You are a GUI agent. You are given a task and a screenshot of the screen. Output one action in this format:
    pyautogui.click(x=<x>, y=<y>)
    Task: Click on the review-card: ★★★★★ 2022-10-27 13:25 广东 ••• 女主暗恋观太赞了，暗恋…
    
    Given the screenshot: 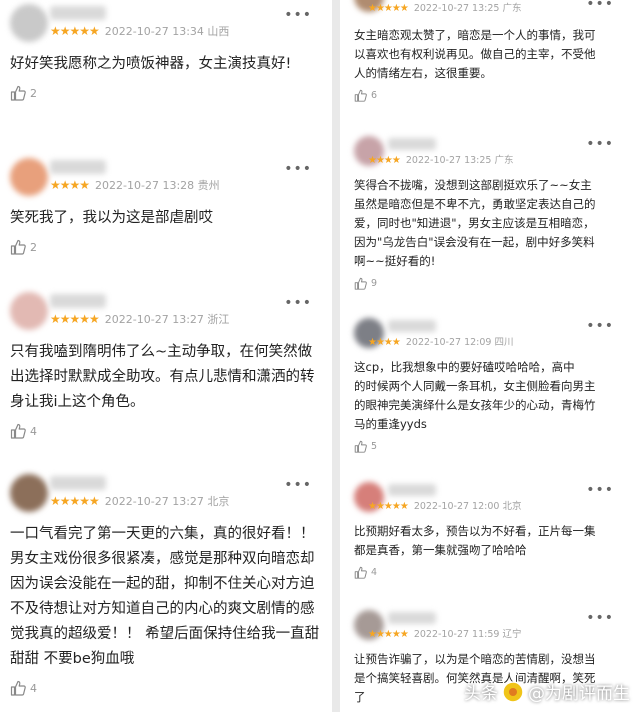 What is the action you would take?
    pyautogui.click(x=490, y=51)
    